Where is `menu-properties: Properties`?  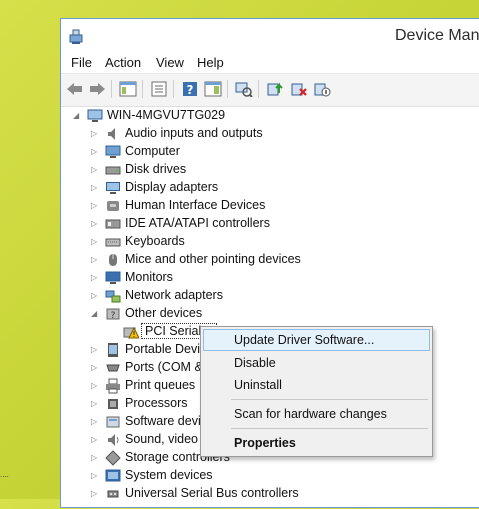
menu-properties: Properties is located at coordinates (316, 443).